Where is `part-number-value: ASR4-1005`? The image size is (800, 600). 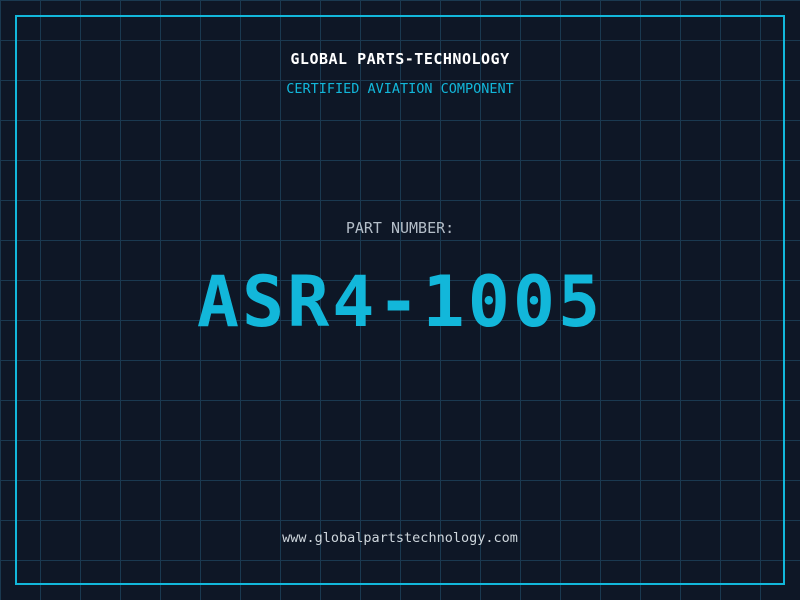 part-number-value: ASR4-1005 is located at coordinates (400, 302).